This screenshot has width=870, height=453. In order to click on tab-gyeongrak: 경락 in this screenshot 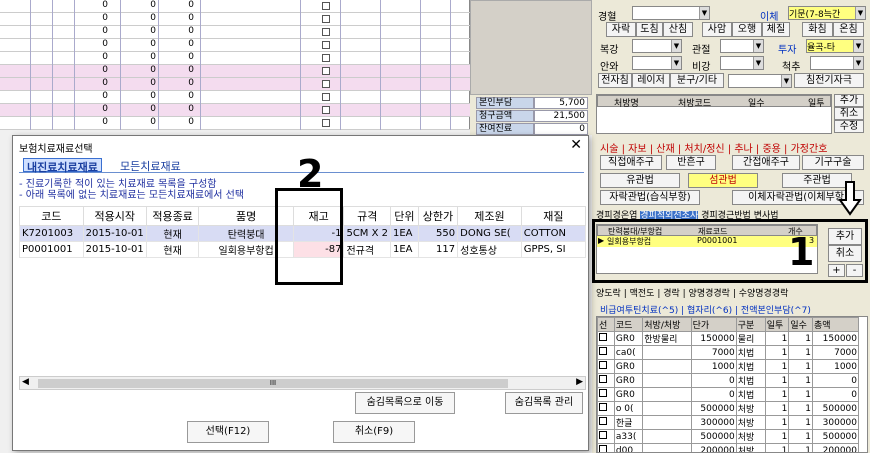, I will do `click(671, 294)`.